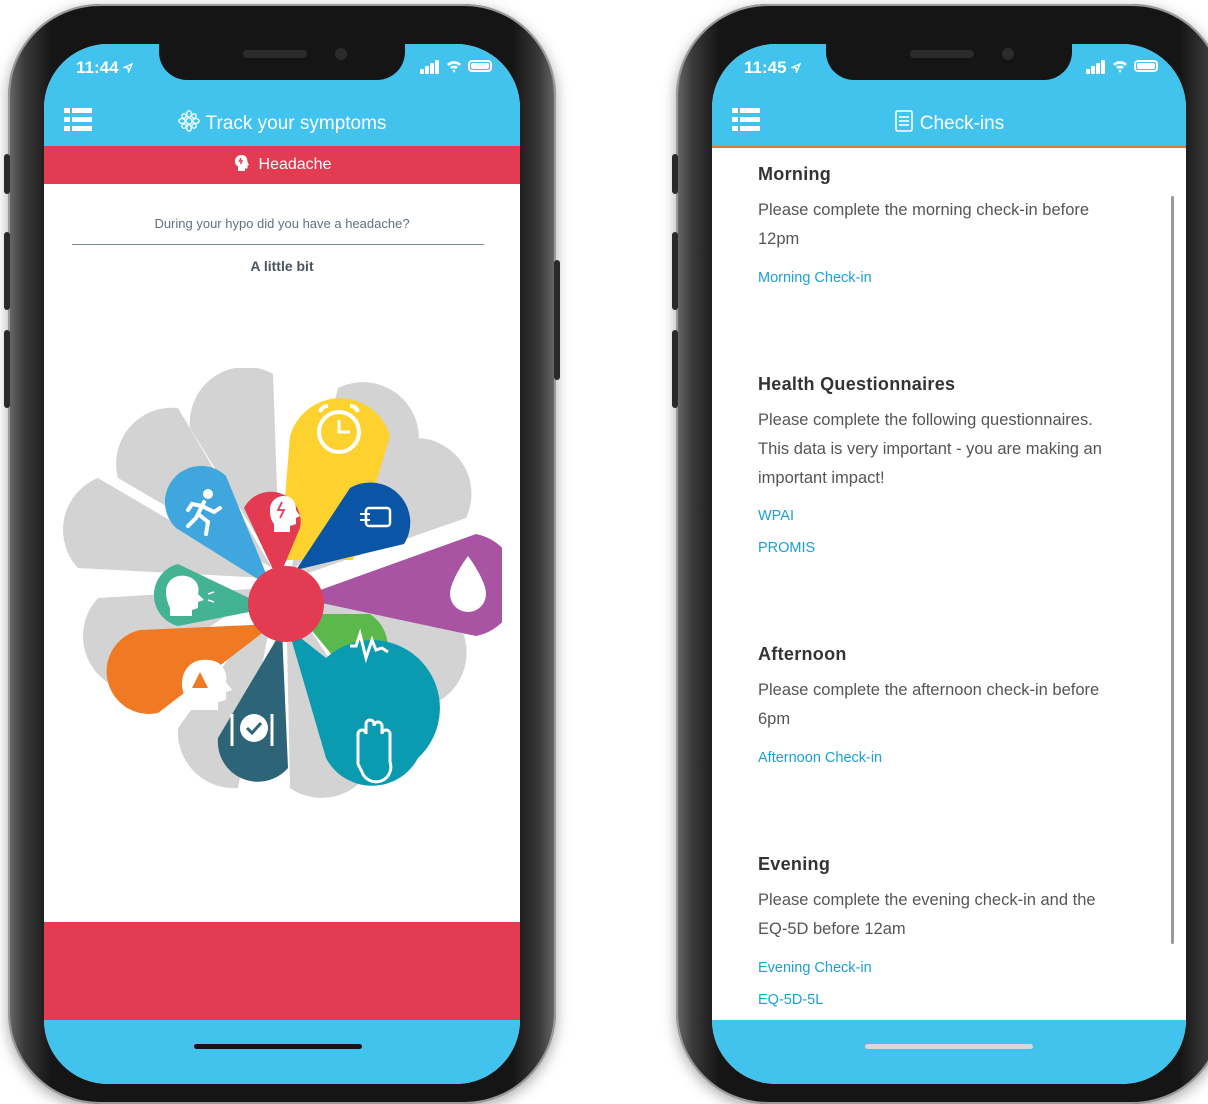 Image resolution: width=1208 pixels, height=1104 pixels. What do you see at coordinates (949, 147) in the screenshot?
I see `header-divider` at bounding box center [949, 147].